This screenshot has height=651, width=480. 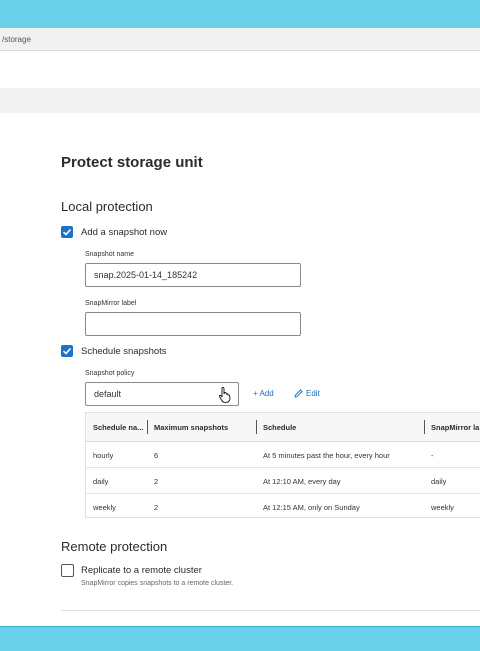 I want to click on page-title: Protect storage unit, so click(x=132, y=162).